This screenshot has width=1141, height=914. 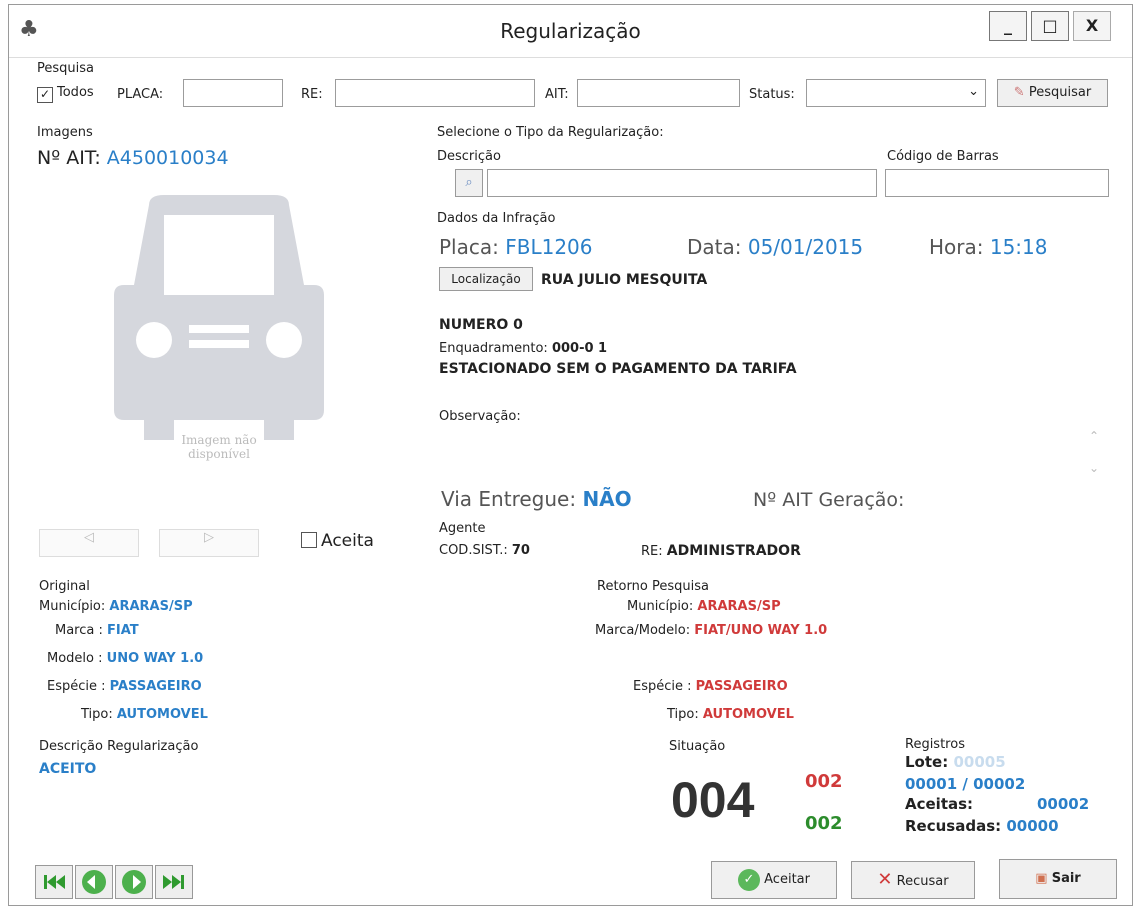 What do you see at coordinates (896, 93) in the screenshot?
I see `status-select: ⌄` at bounding box center [896, 93].